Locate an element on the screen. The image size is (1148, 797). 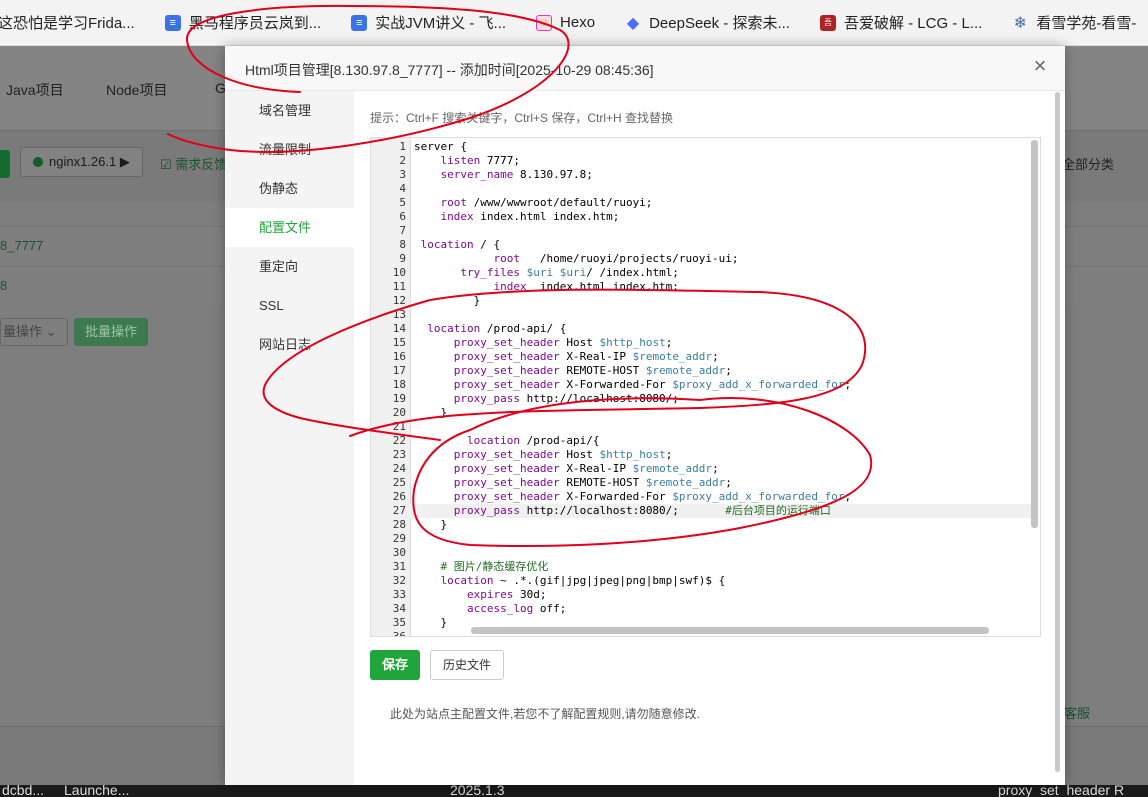
modal-scrollbar is located at coordinates (1057, 432).